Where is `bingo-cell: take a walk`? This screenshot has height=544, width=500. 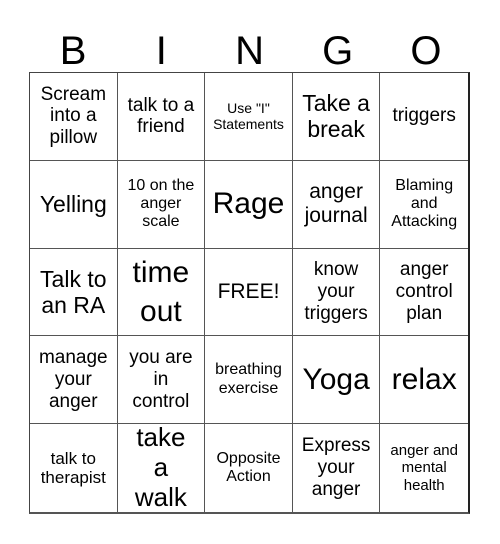
bingo-cell: take a walk is located at coordinates (162, 468).